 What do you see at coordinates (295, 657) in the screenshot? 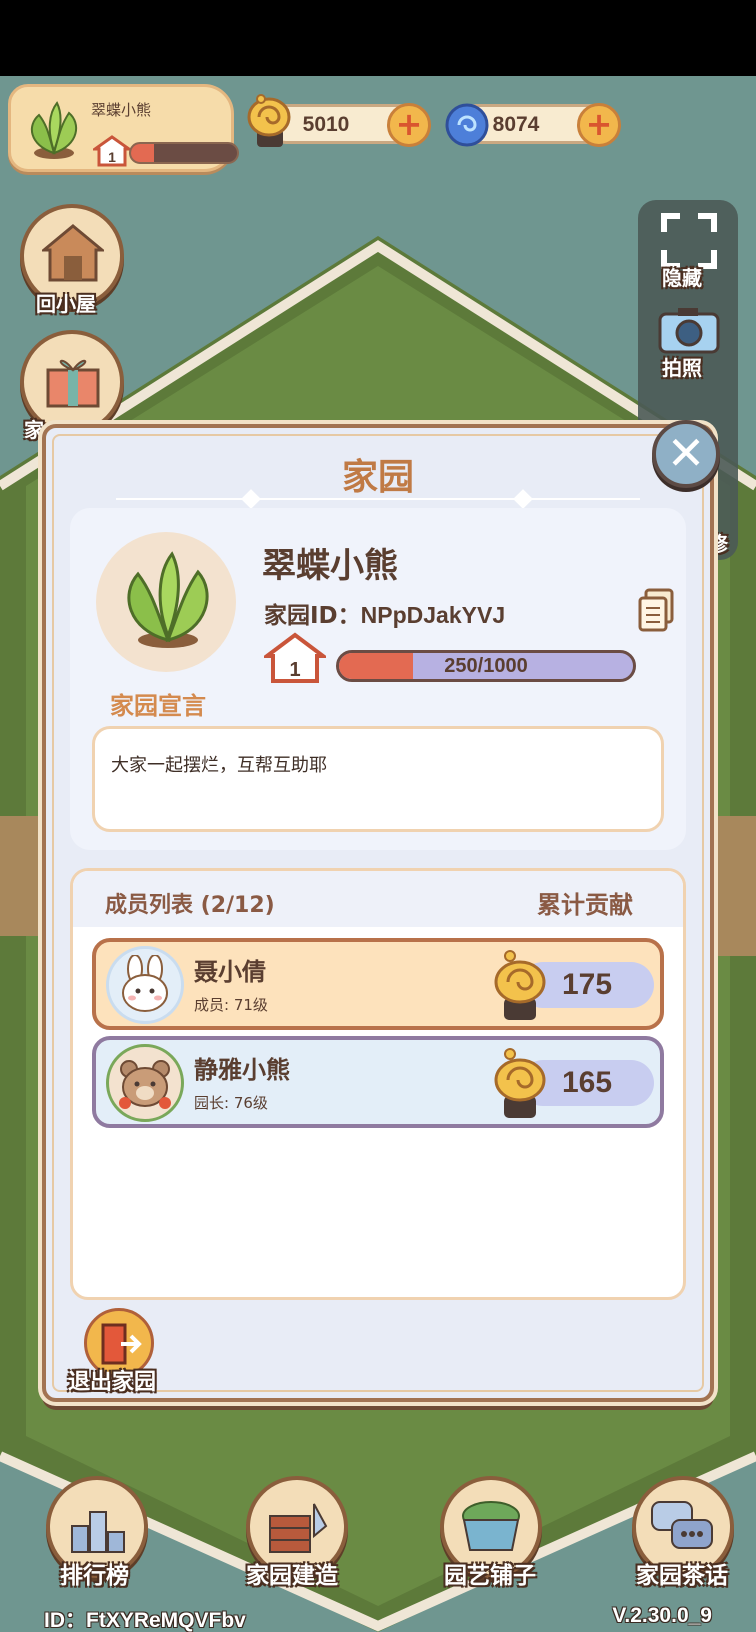
I see `garden-level-house-icon: 1` at bounding box center [295, 657].